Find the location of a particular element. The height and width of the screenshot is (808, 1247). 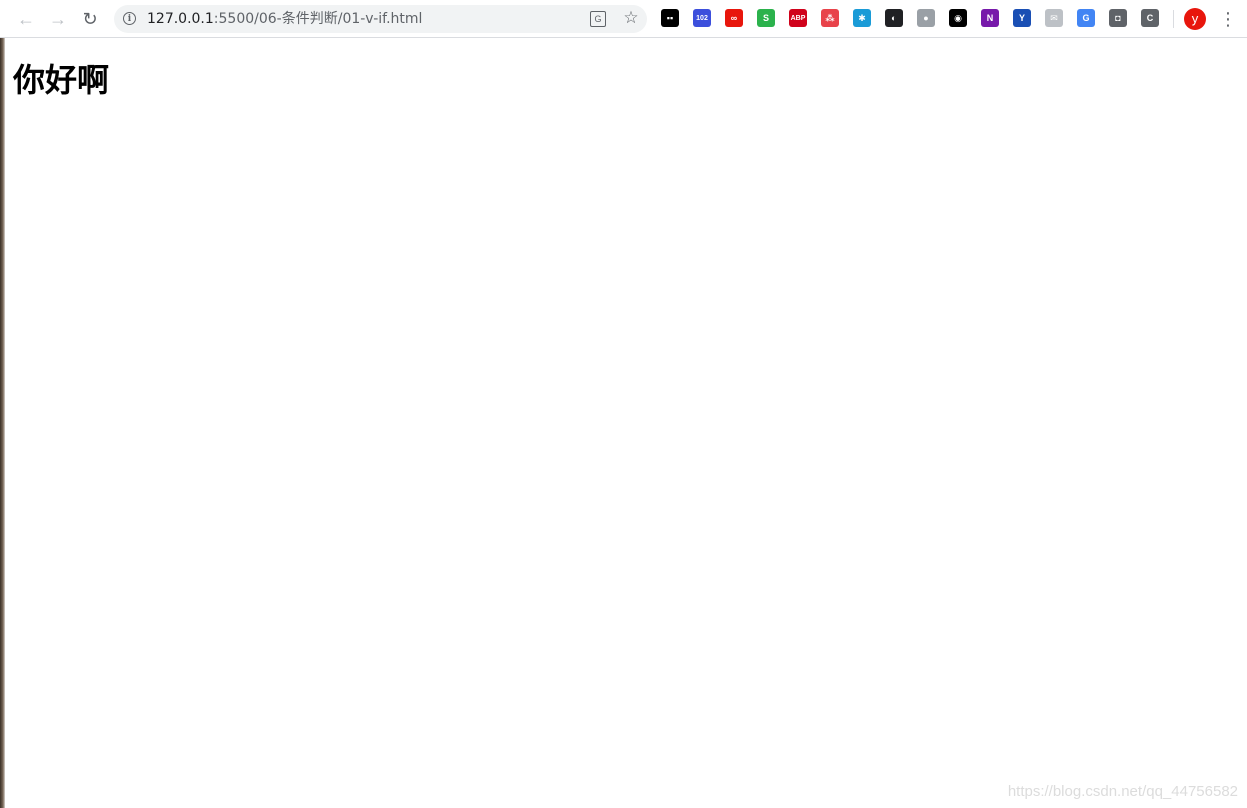

asterisk-icon: ✱ is located at coordinates (862, 18).